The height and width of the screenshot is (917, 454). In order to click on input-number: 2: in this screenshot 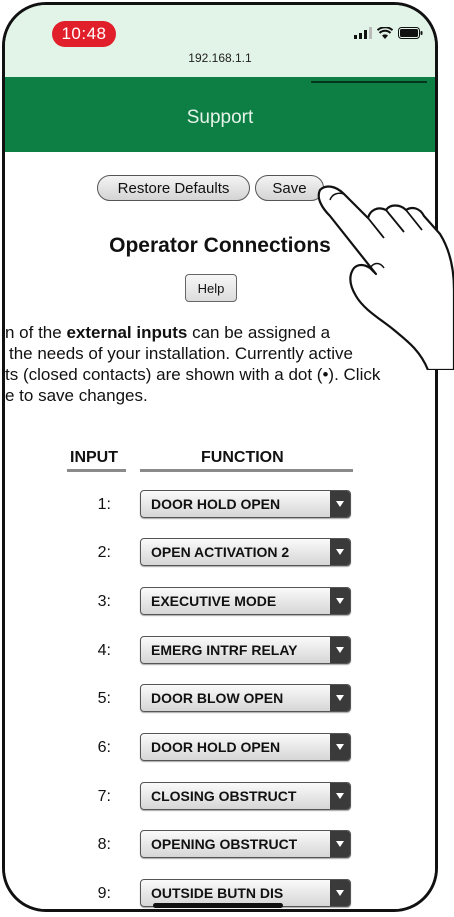, I will do `click(104, 552)`.